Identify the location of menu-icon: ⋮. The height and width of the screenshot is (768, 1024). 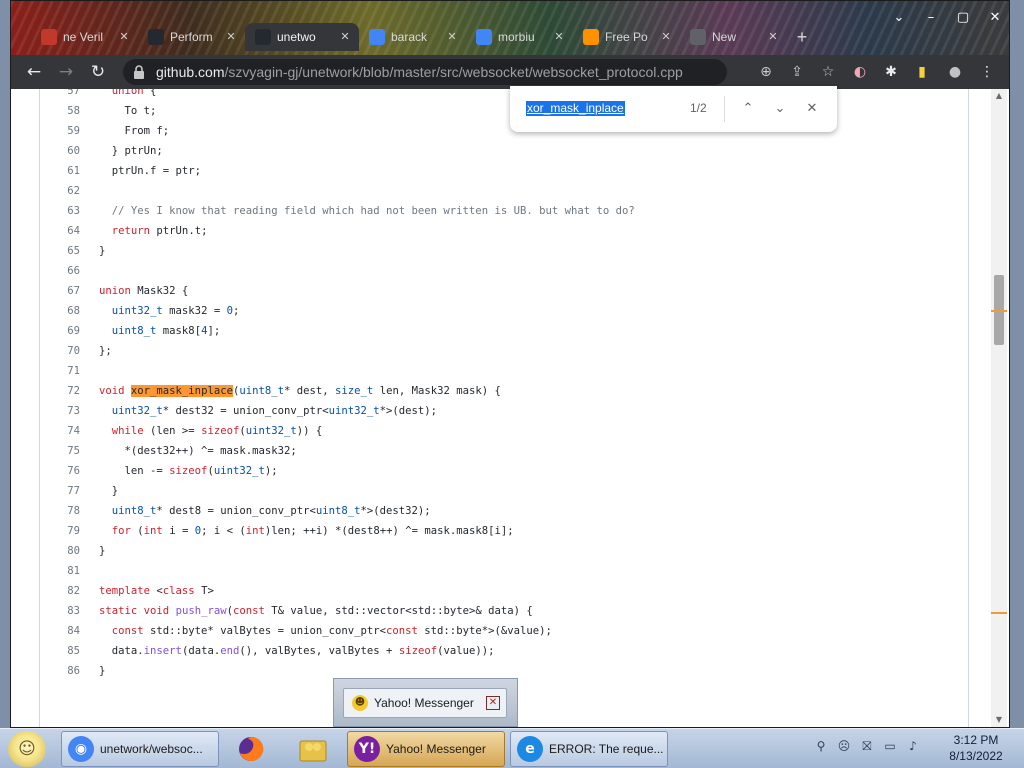
(987, 72).